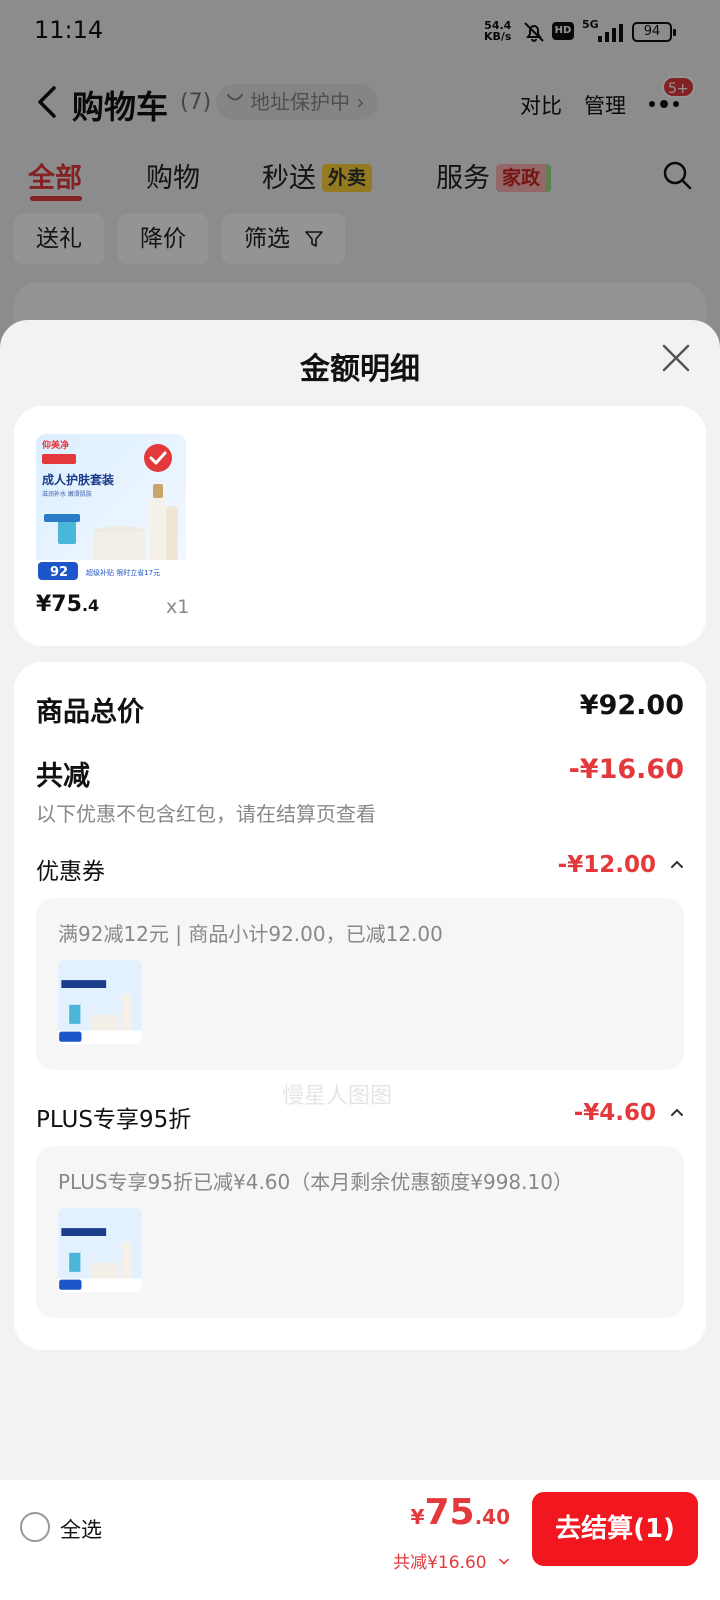  I want to click on product-promo-text: 超级补贴 限时立省17元, so click(123, 572).